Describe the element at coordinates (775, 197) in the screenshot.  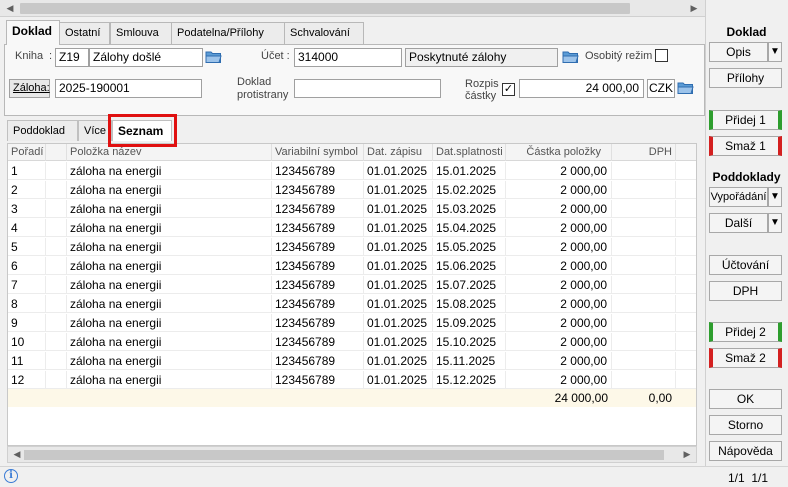
I see `vyporadani-dropdown-icon: ▼` at that location.